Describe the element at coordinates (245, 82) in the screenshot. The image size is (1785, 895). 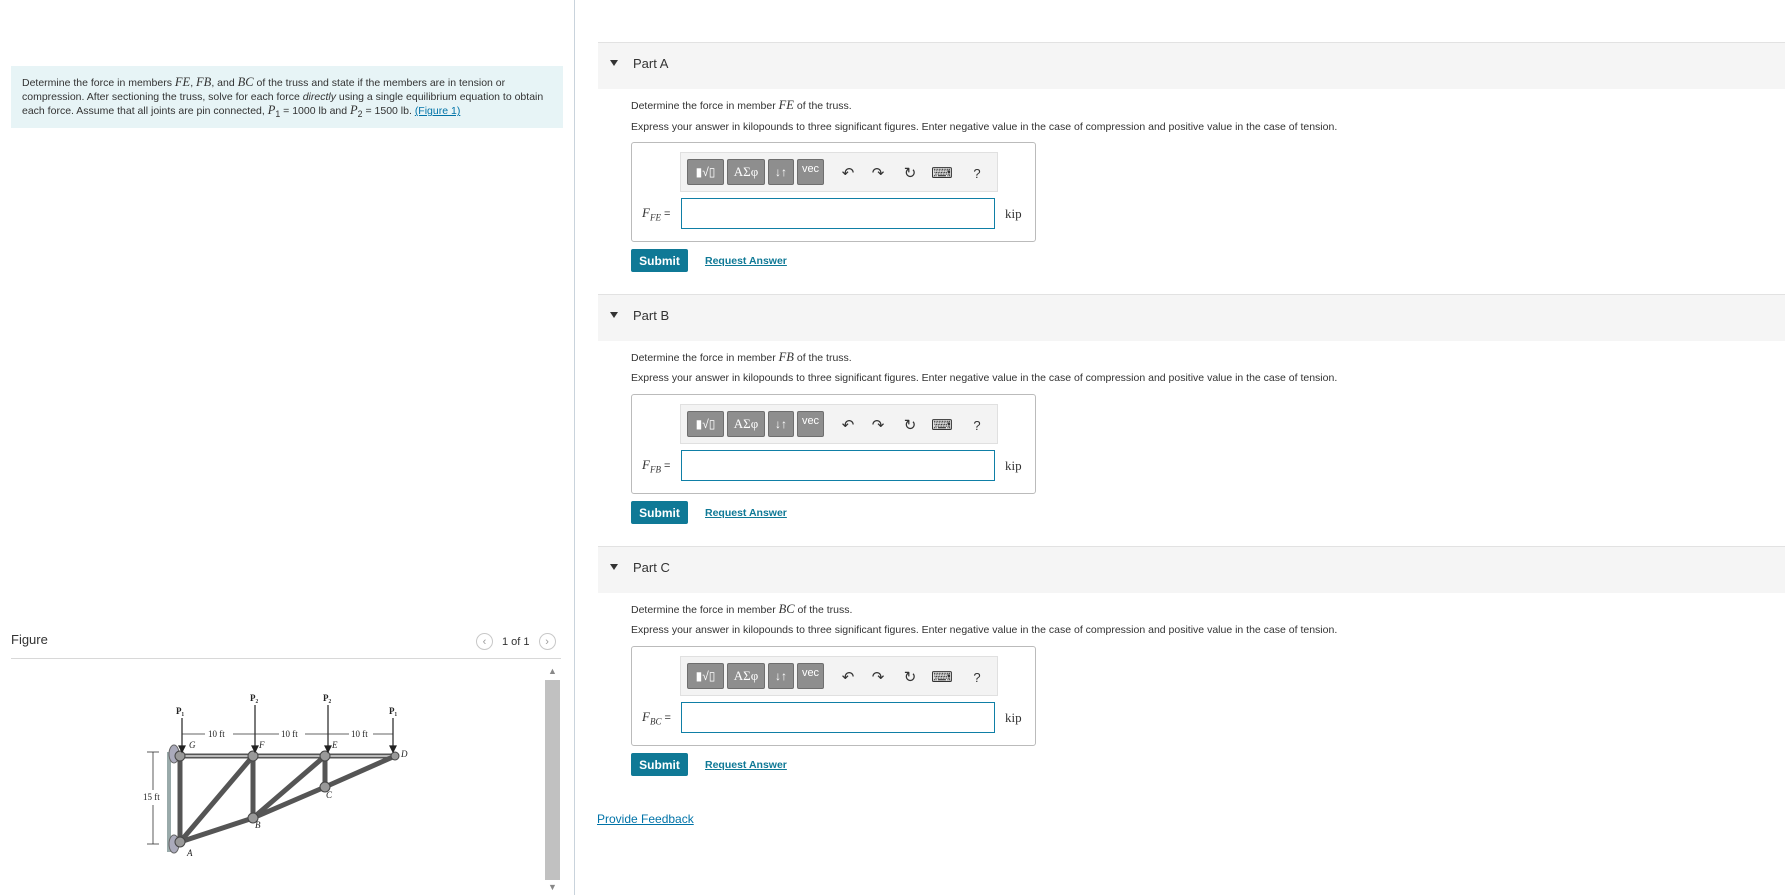
I see `member-bc: BC` at that location.